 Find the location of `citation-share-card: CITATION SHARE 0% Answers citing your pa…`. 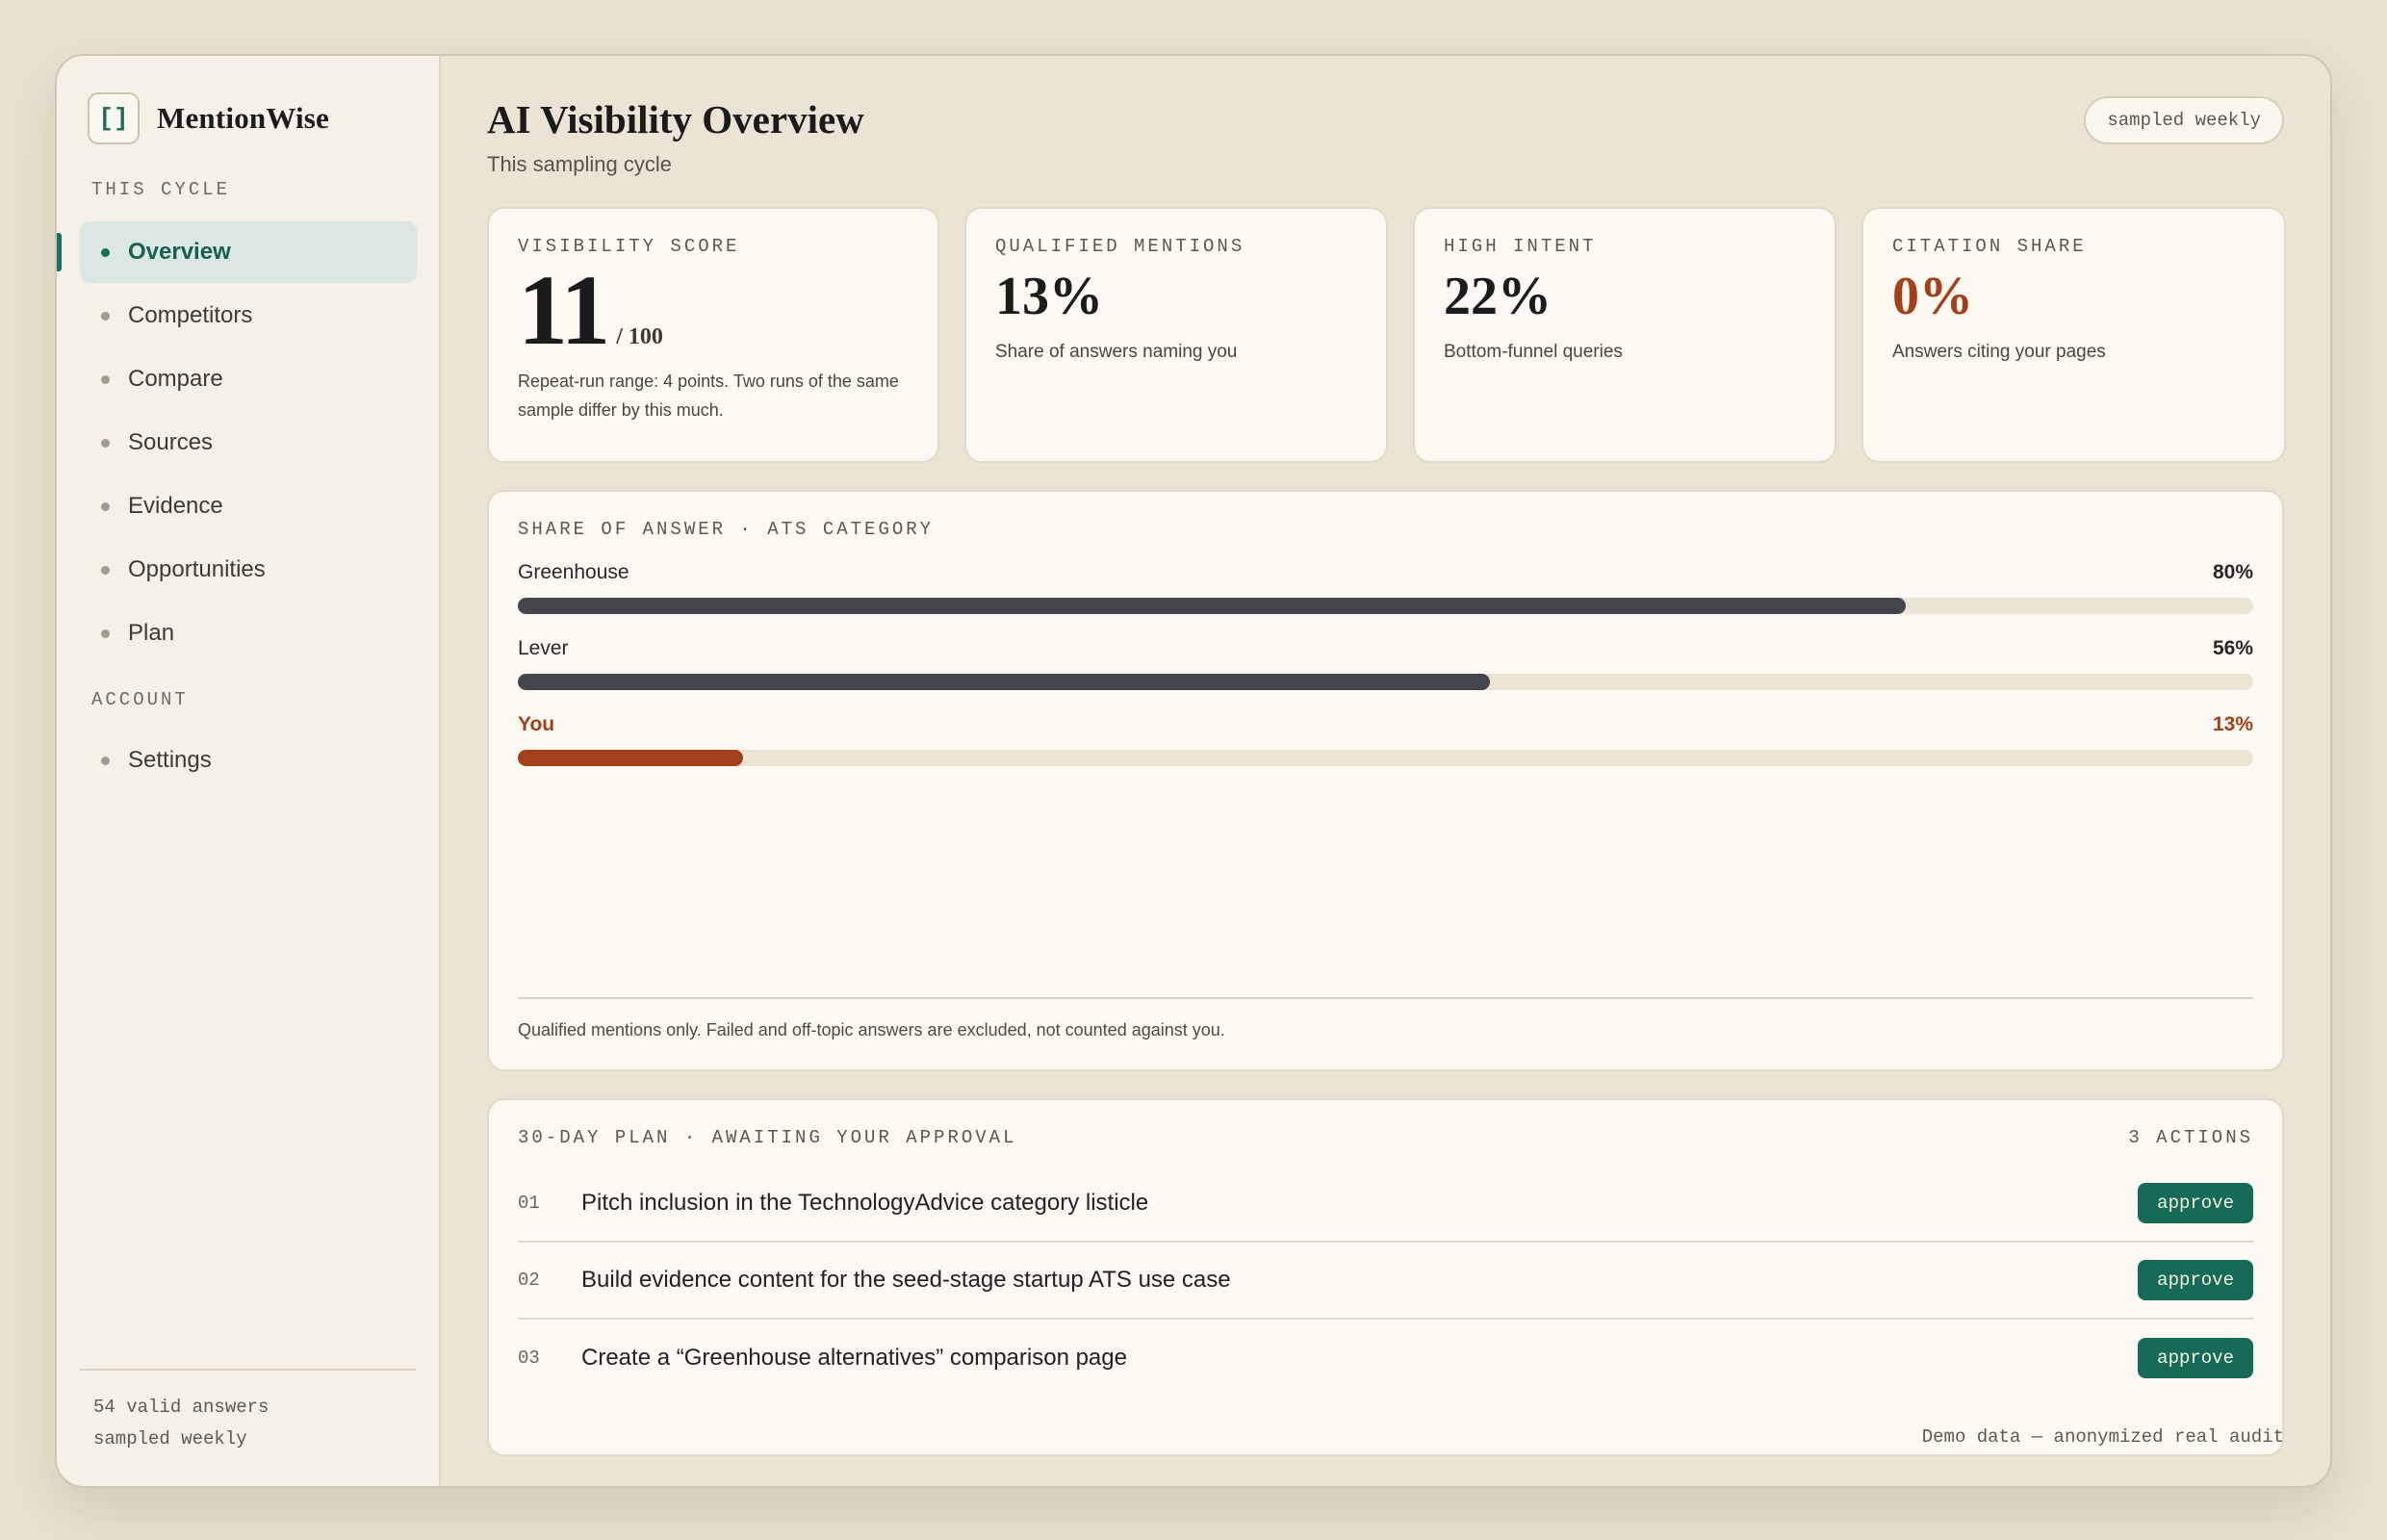

citation-share-card: CITATION SHARE 0% Answers citing your pa… is located at coordinates (2073, 335).